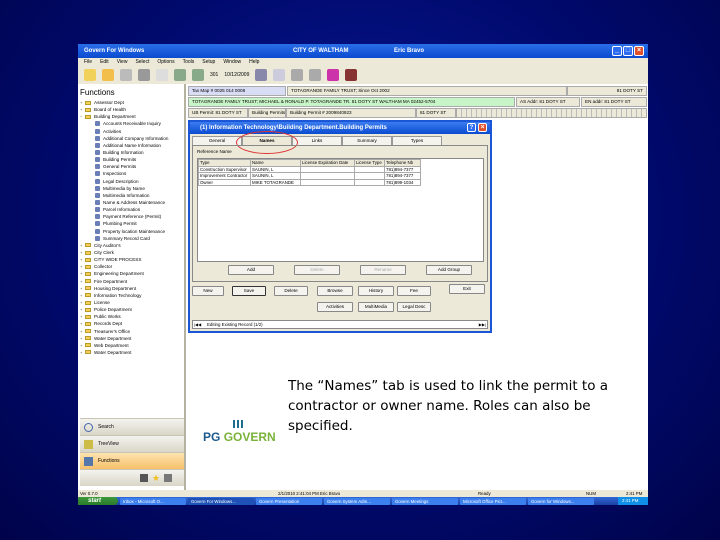 The image size is (720, 540). Describe the element at coordinates (309, 182) in the screenshot. I see `table-row: Owner MIKE TOTAGRANDE 781)899-1034` at that location.